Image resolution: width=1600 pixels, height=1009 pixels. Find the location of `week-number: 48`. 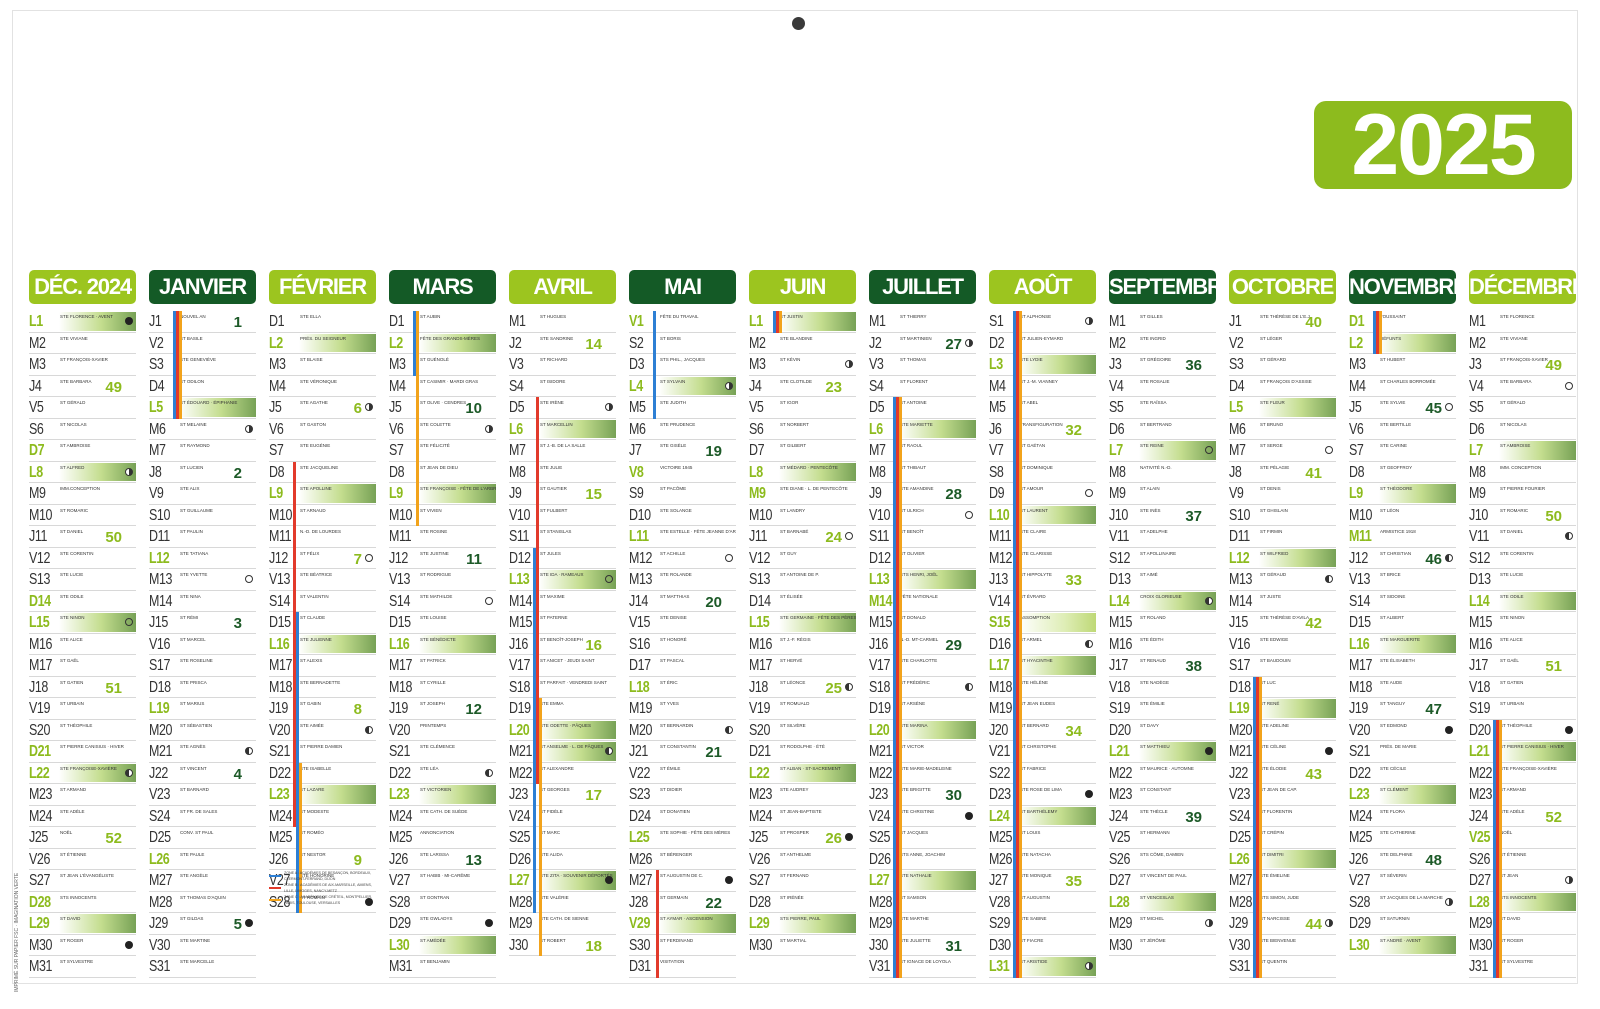

week-number: 48 is located at coordinates (1433, 860).